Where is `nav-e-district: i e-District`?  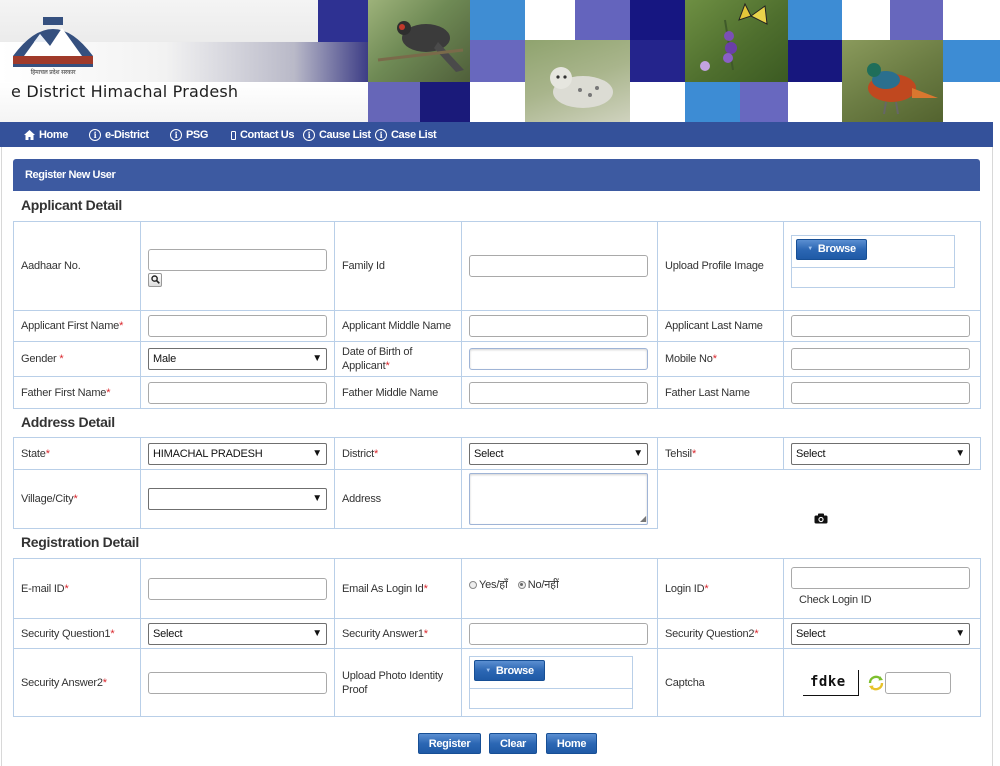
nav-e-district: i e-District is located at coordinates (119, 135).